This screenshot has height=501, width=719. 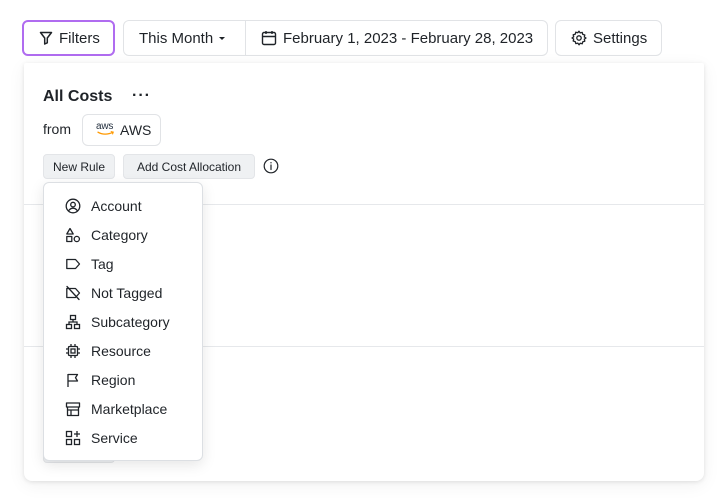 What do you see at coordinates (116, 205) in the screenshot?
I see `menu-item-label: Account` at bounding box center [116, 205].